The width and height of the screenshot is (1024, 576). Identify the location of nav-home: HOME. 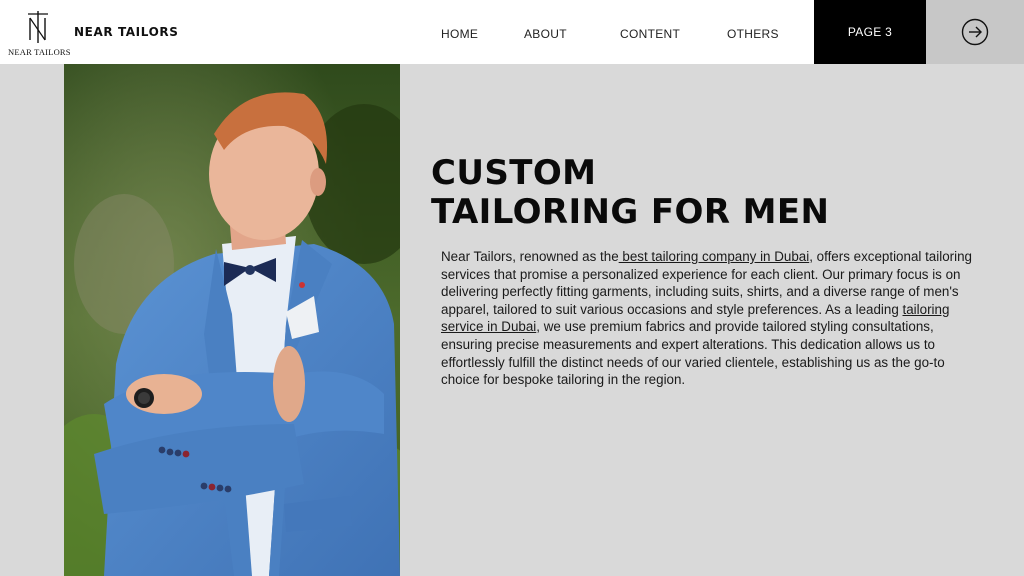
(459, 34).